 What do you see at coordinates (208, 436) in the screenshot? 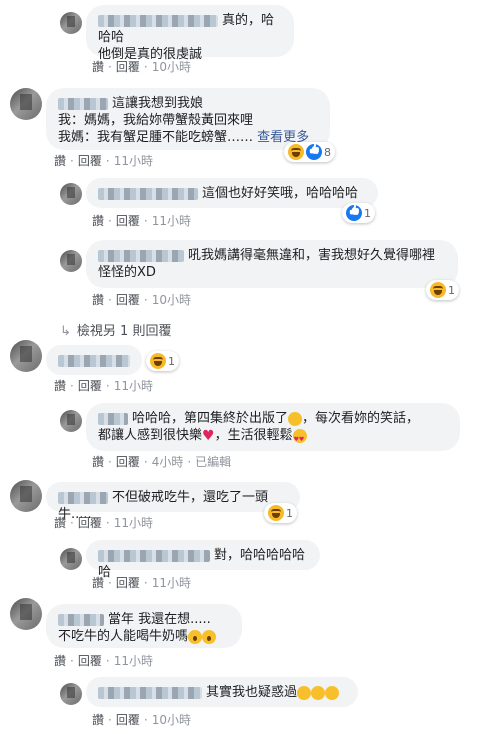
I see `heart-emoji-icon` at bounding box center [208, 436].